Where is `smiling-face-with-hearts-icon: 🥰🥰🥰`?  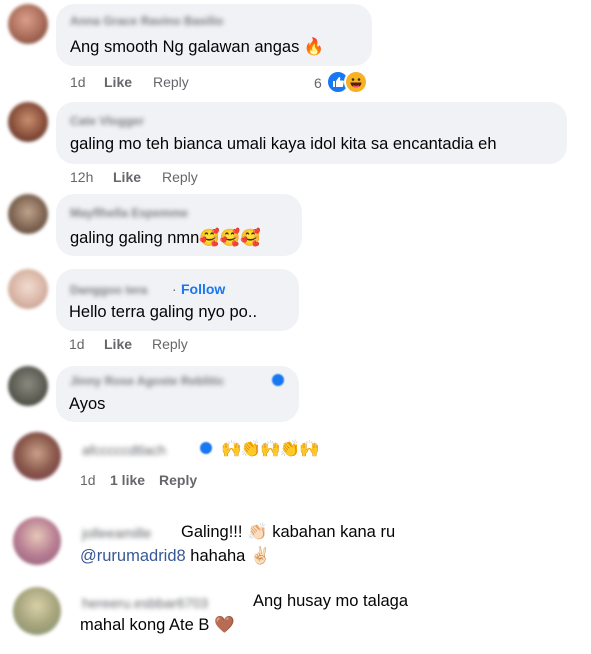 smiling-face-with-hearts-icon: 🥰🥰🥰 is located at coordinates (230, 237).